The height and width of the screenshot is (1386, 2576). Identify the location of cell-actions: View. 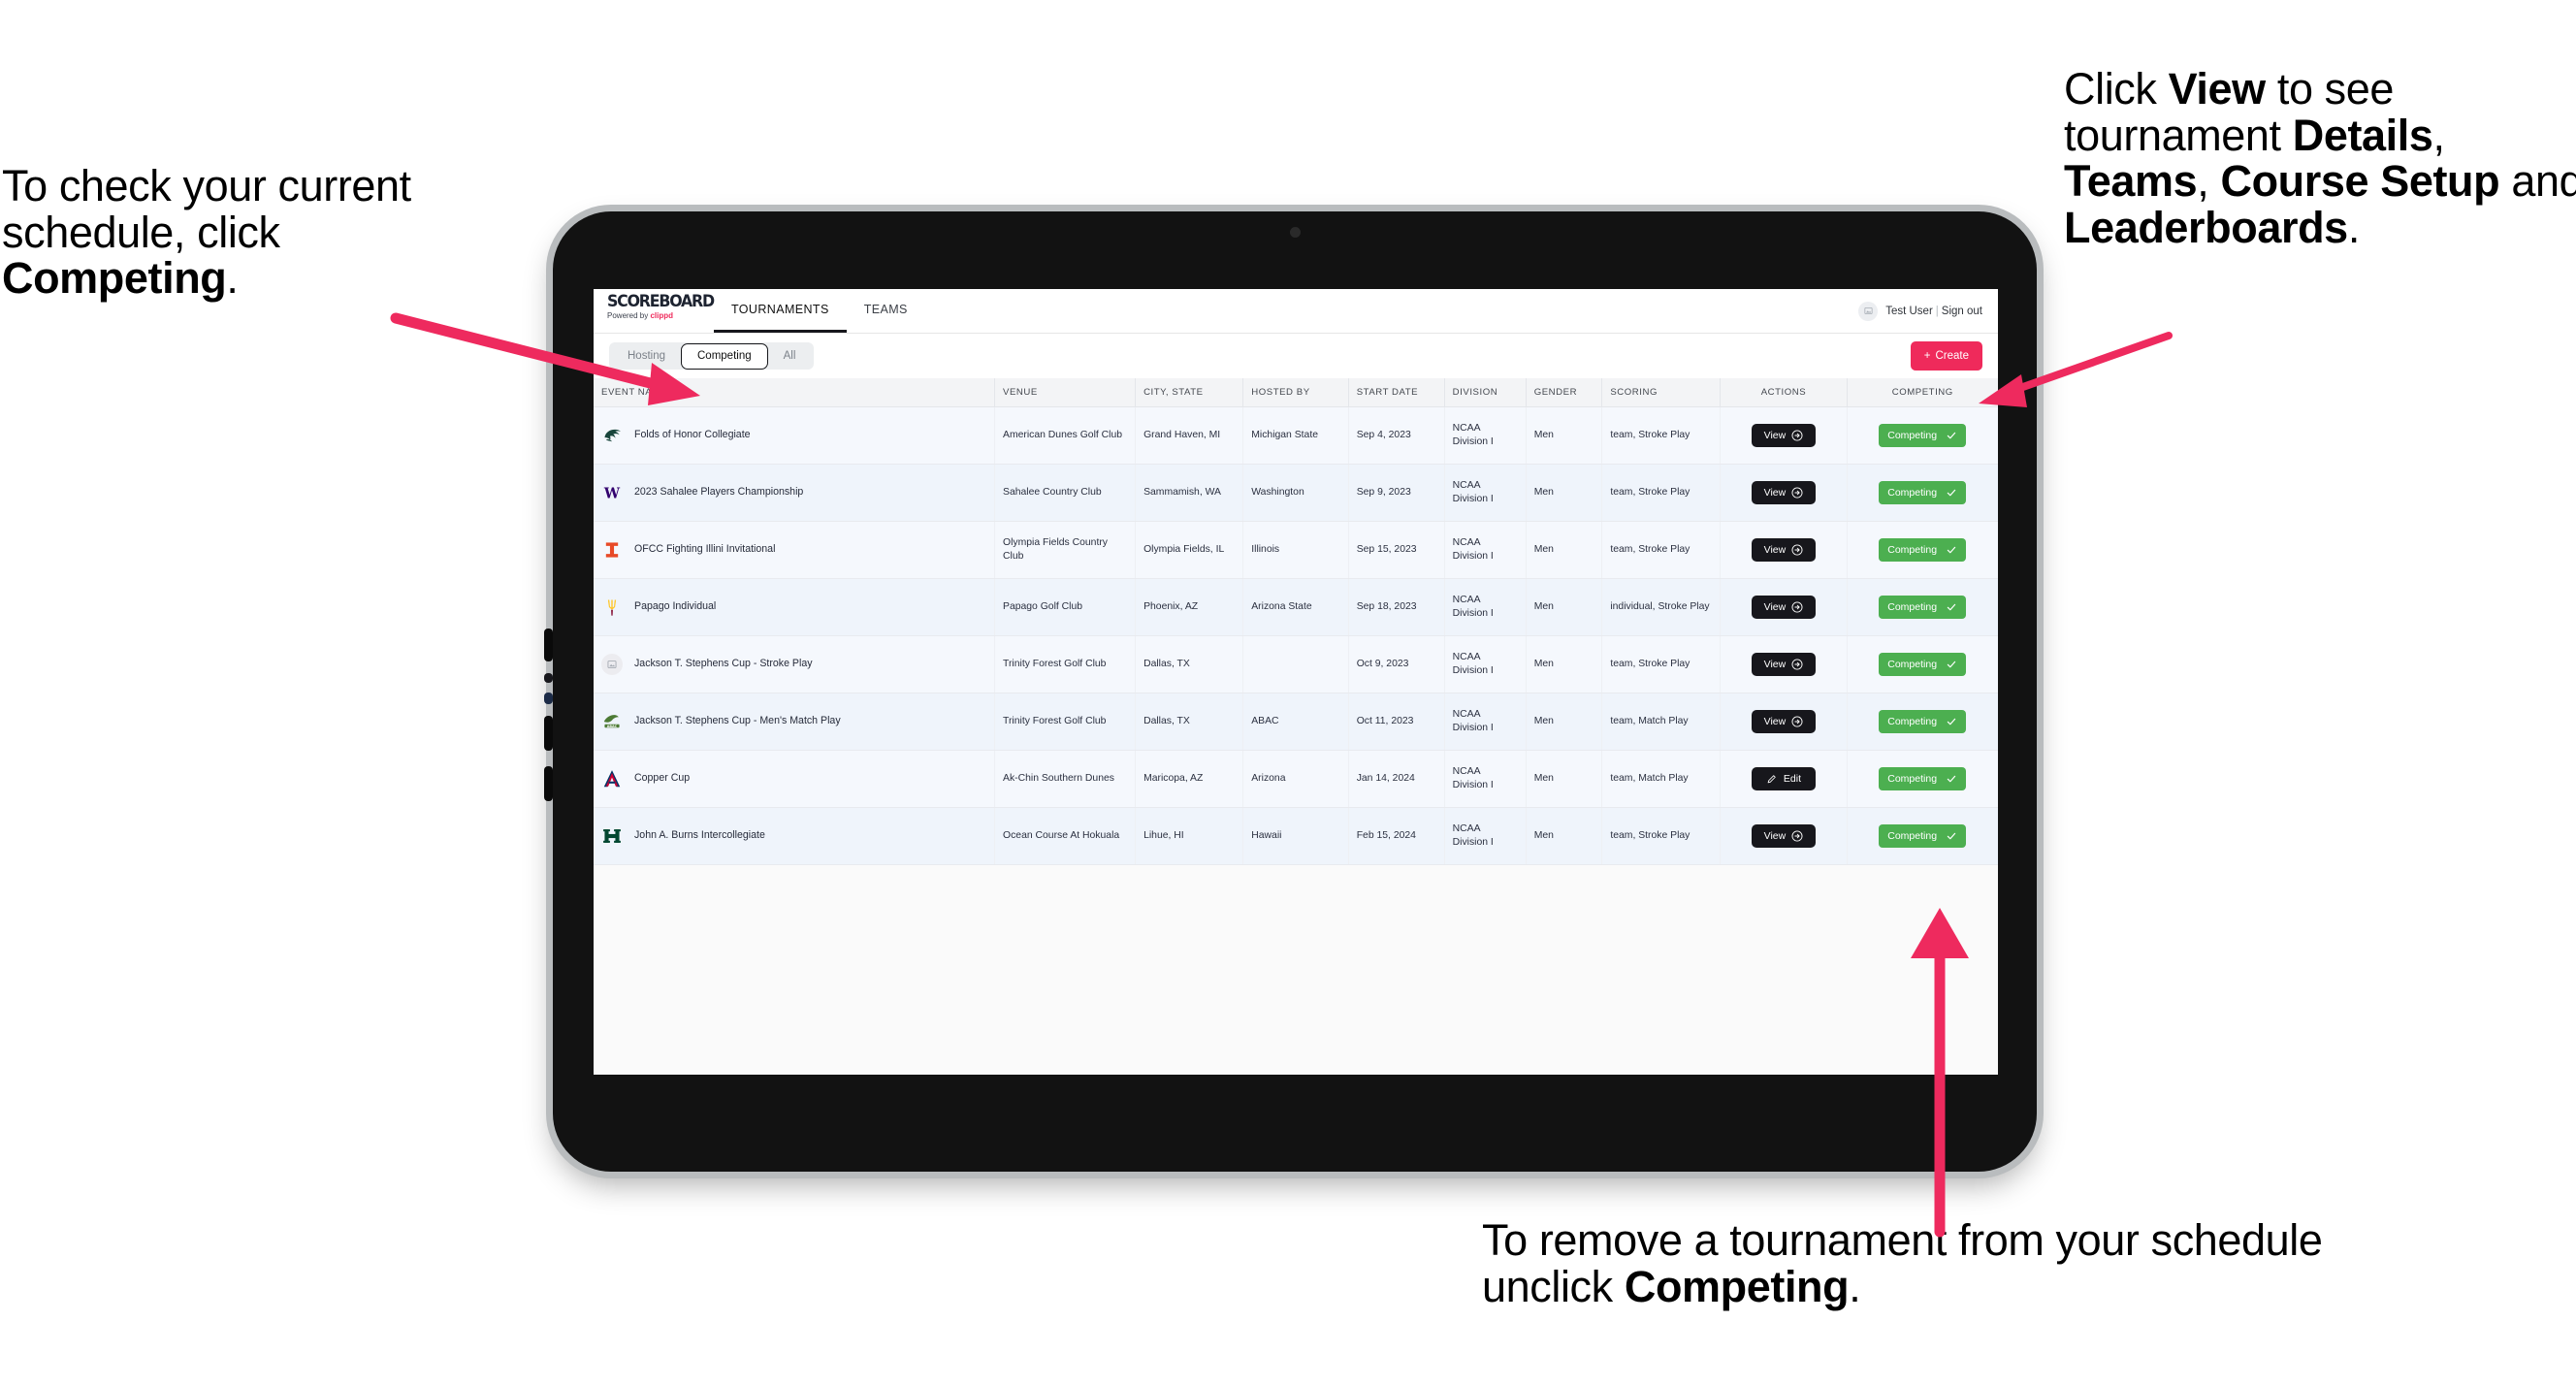
(1784, 664).